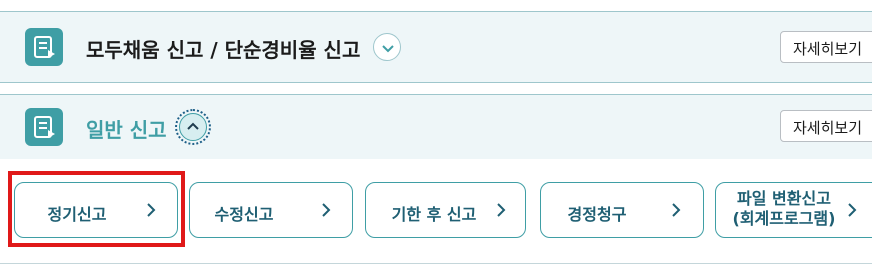 Image resolution: width=872 pixels, height=270 pixels. What do you see at coordinates (244, 214) in the screenshot?
I see `option-label: 수정신고` at bounding box center [244, 214].